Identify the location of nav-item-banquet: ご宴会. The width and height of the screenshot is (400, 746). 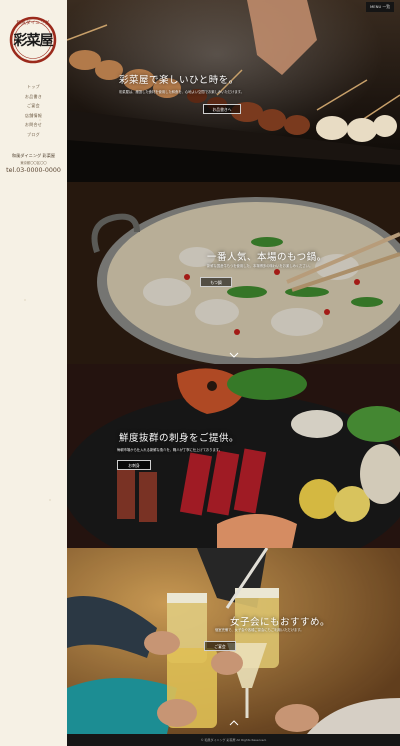
(33, 106).